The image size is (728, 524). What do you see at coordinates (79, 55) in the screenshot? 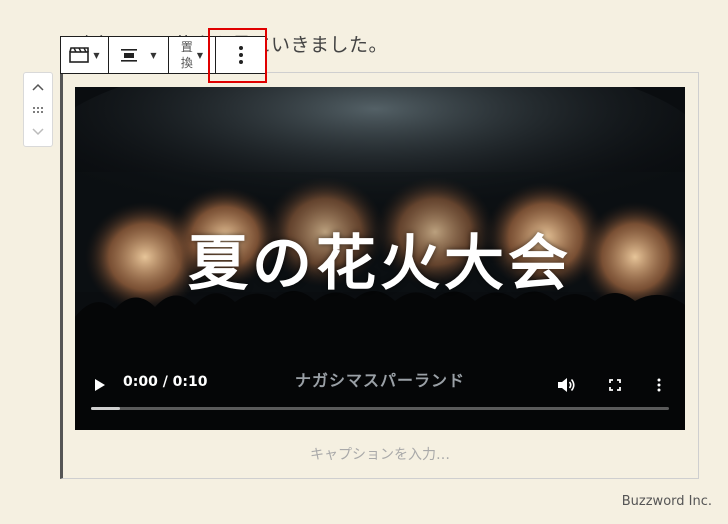
I see `clapperboard-icon` at bounding box center [79, 55].